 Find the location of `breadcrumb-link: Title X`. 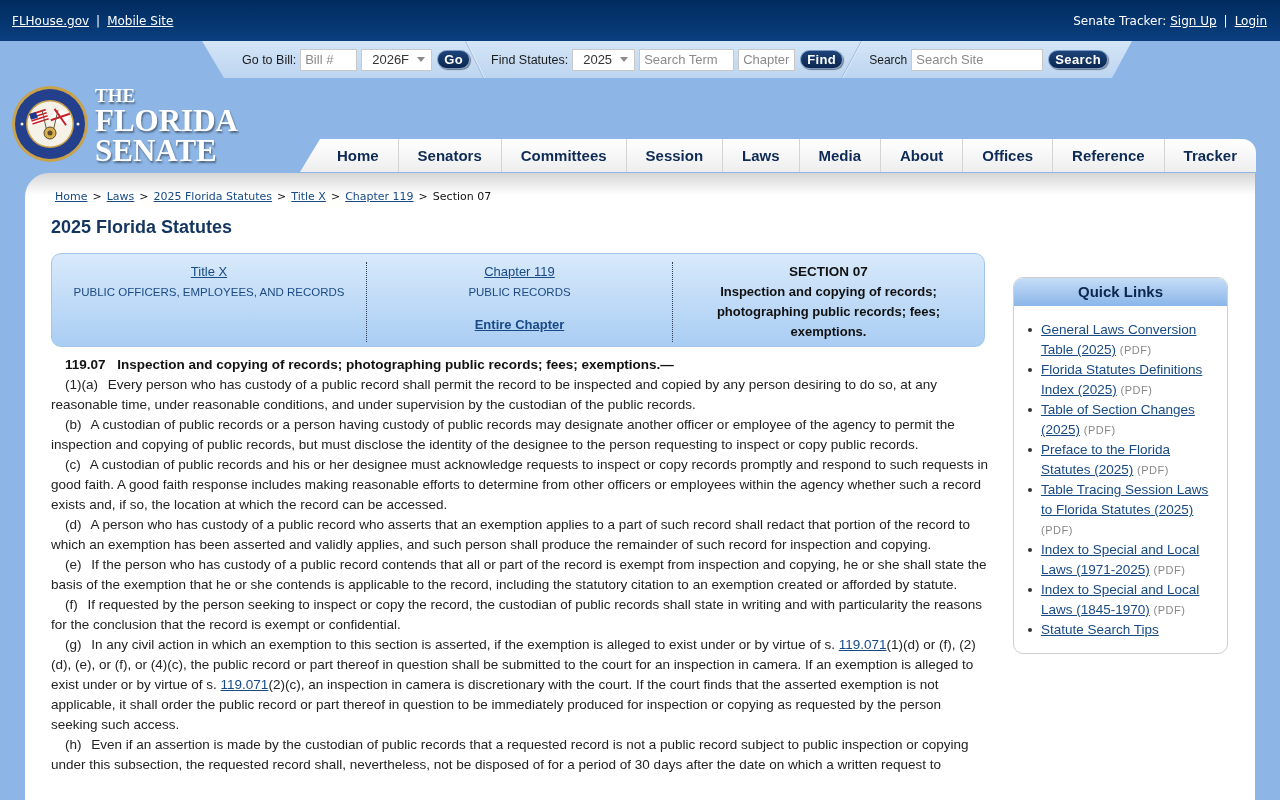

breadcrumb-link: Title X is located at coordinates (308, 196).